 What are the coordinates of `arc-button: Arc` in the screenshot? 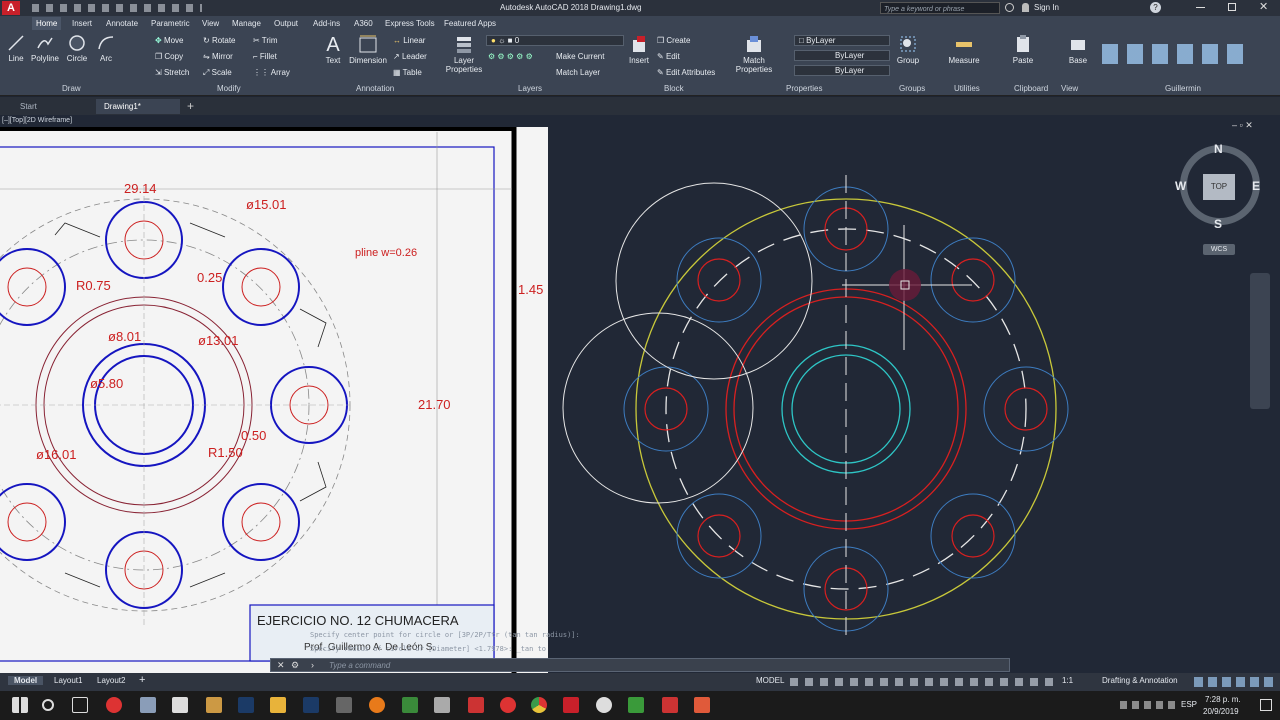 It's located at (106, 48).